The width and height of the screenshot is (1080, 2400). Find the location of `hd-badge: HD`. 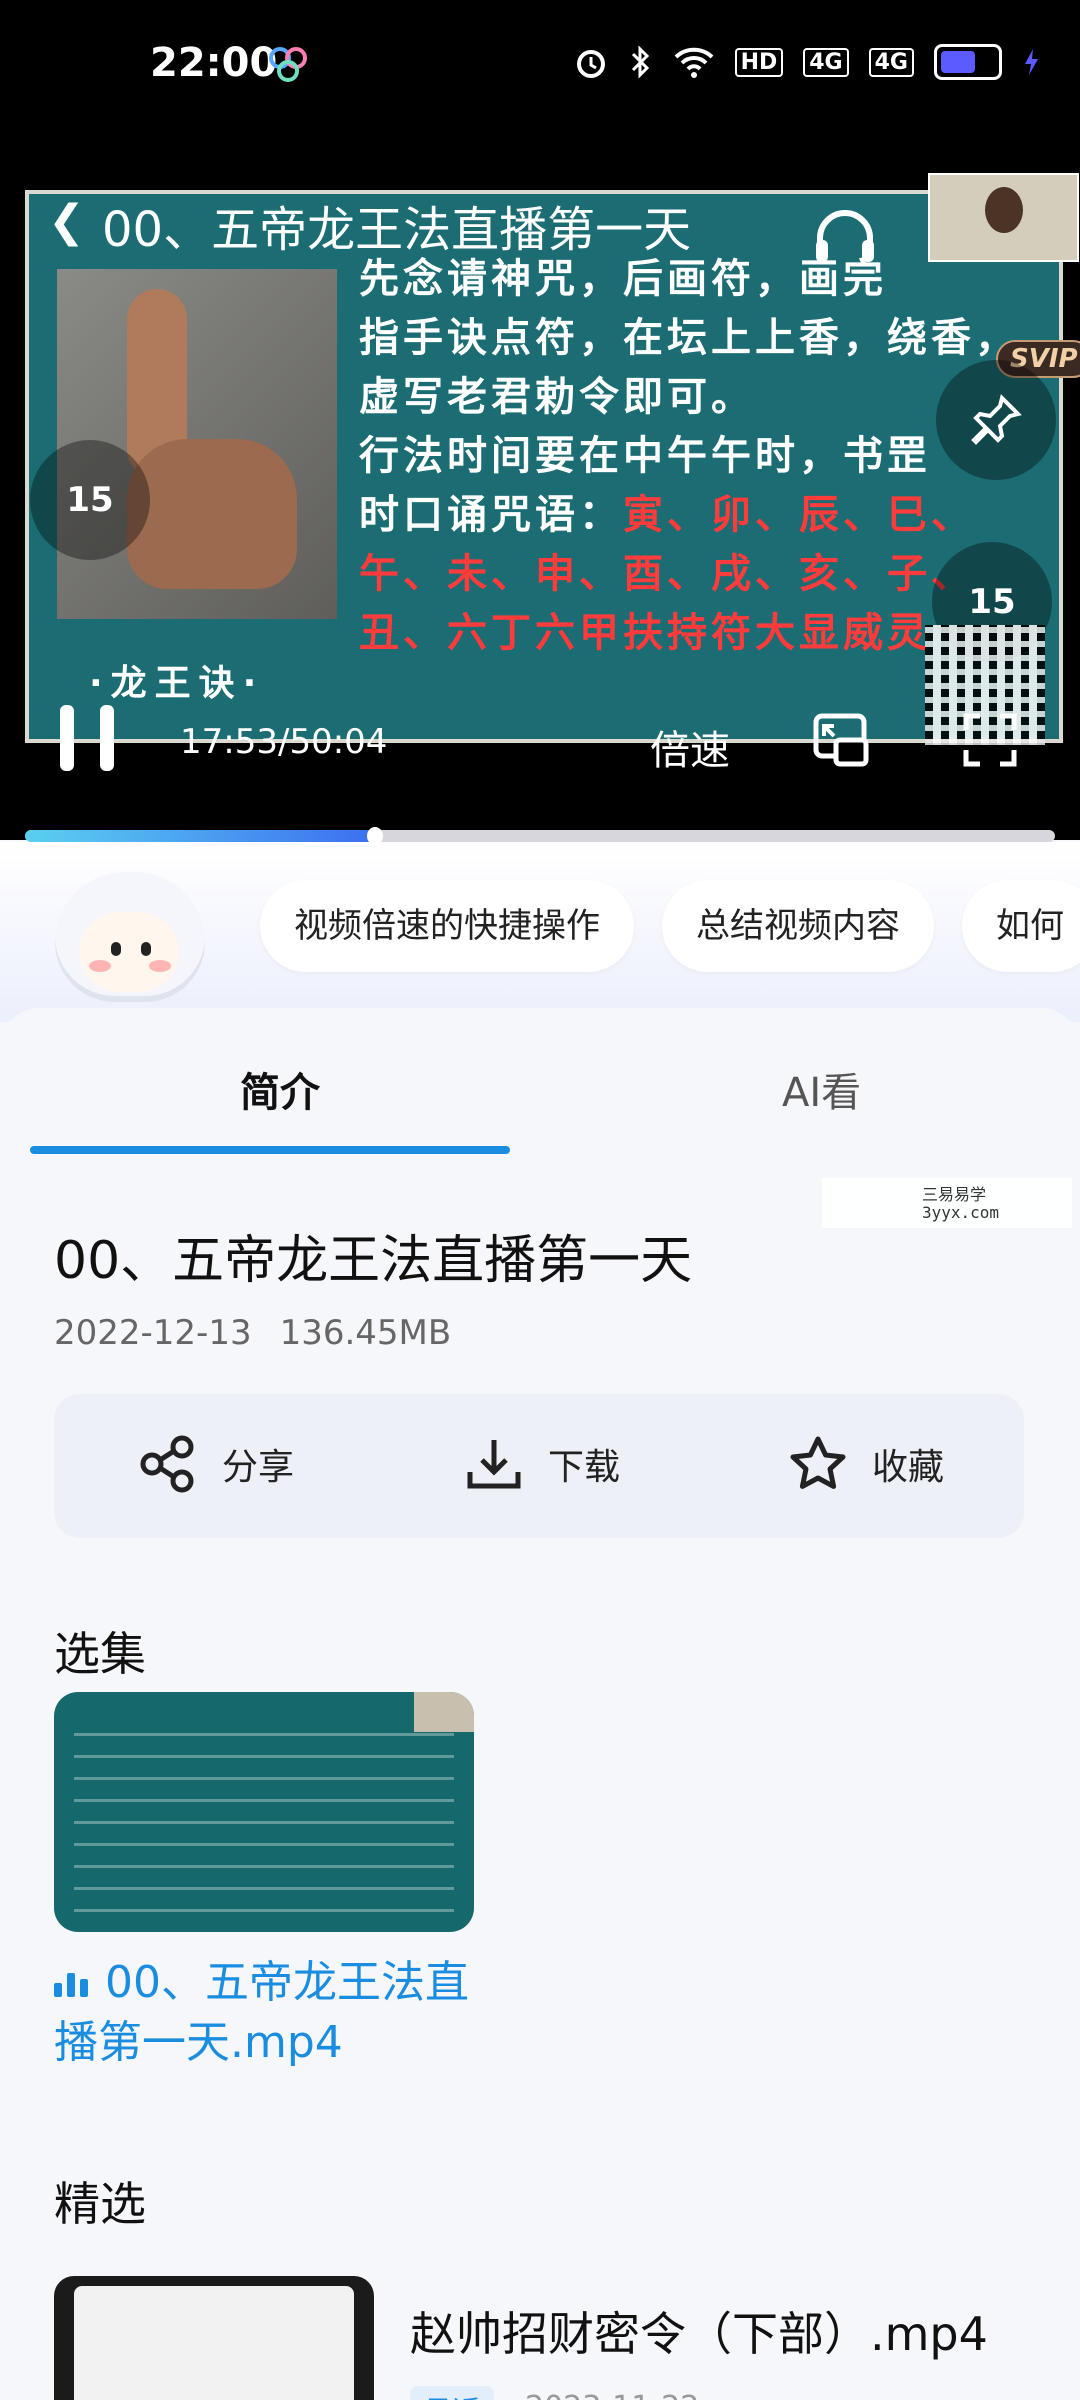

hd-badge: HD is located at coordinates (759, 62).